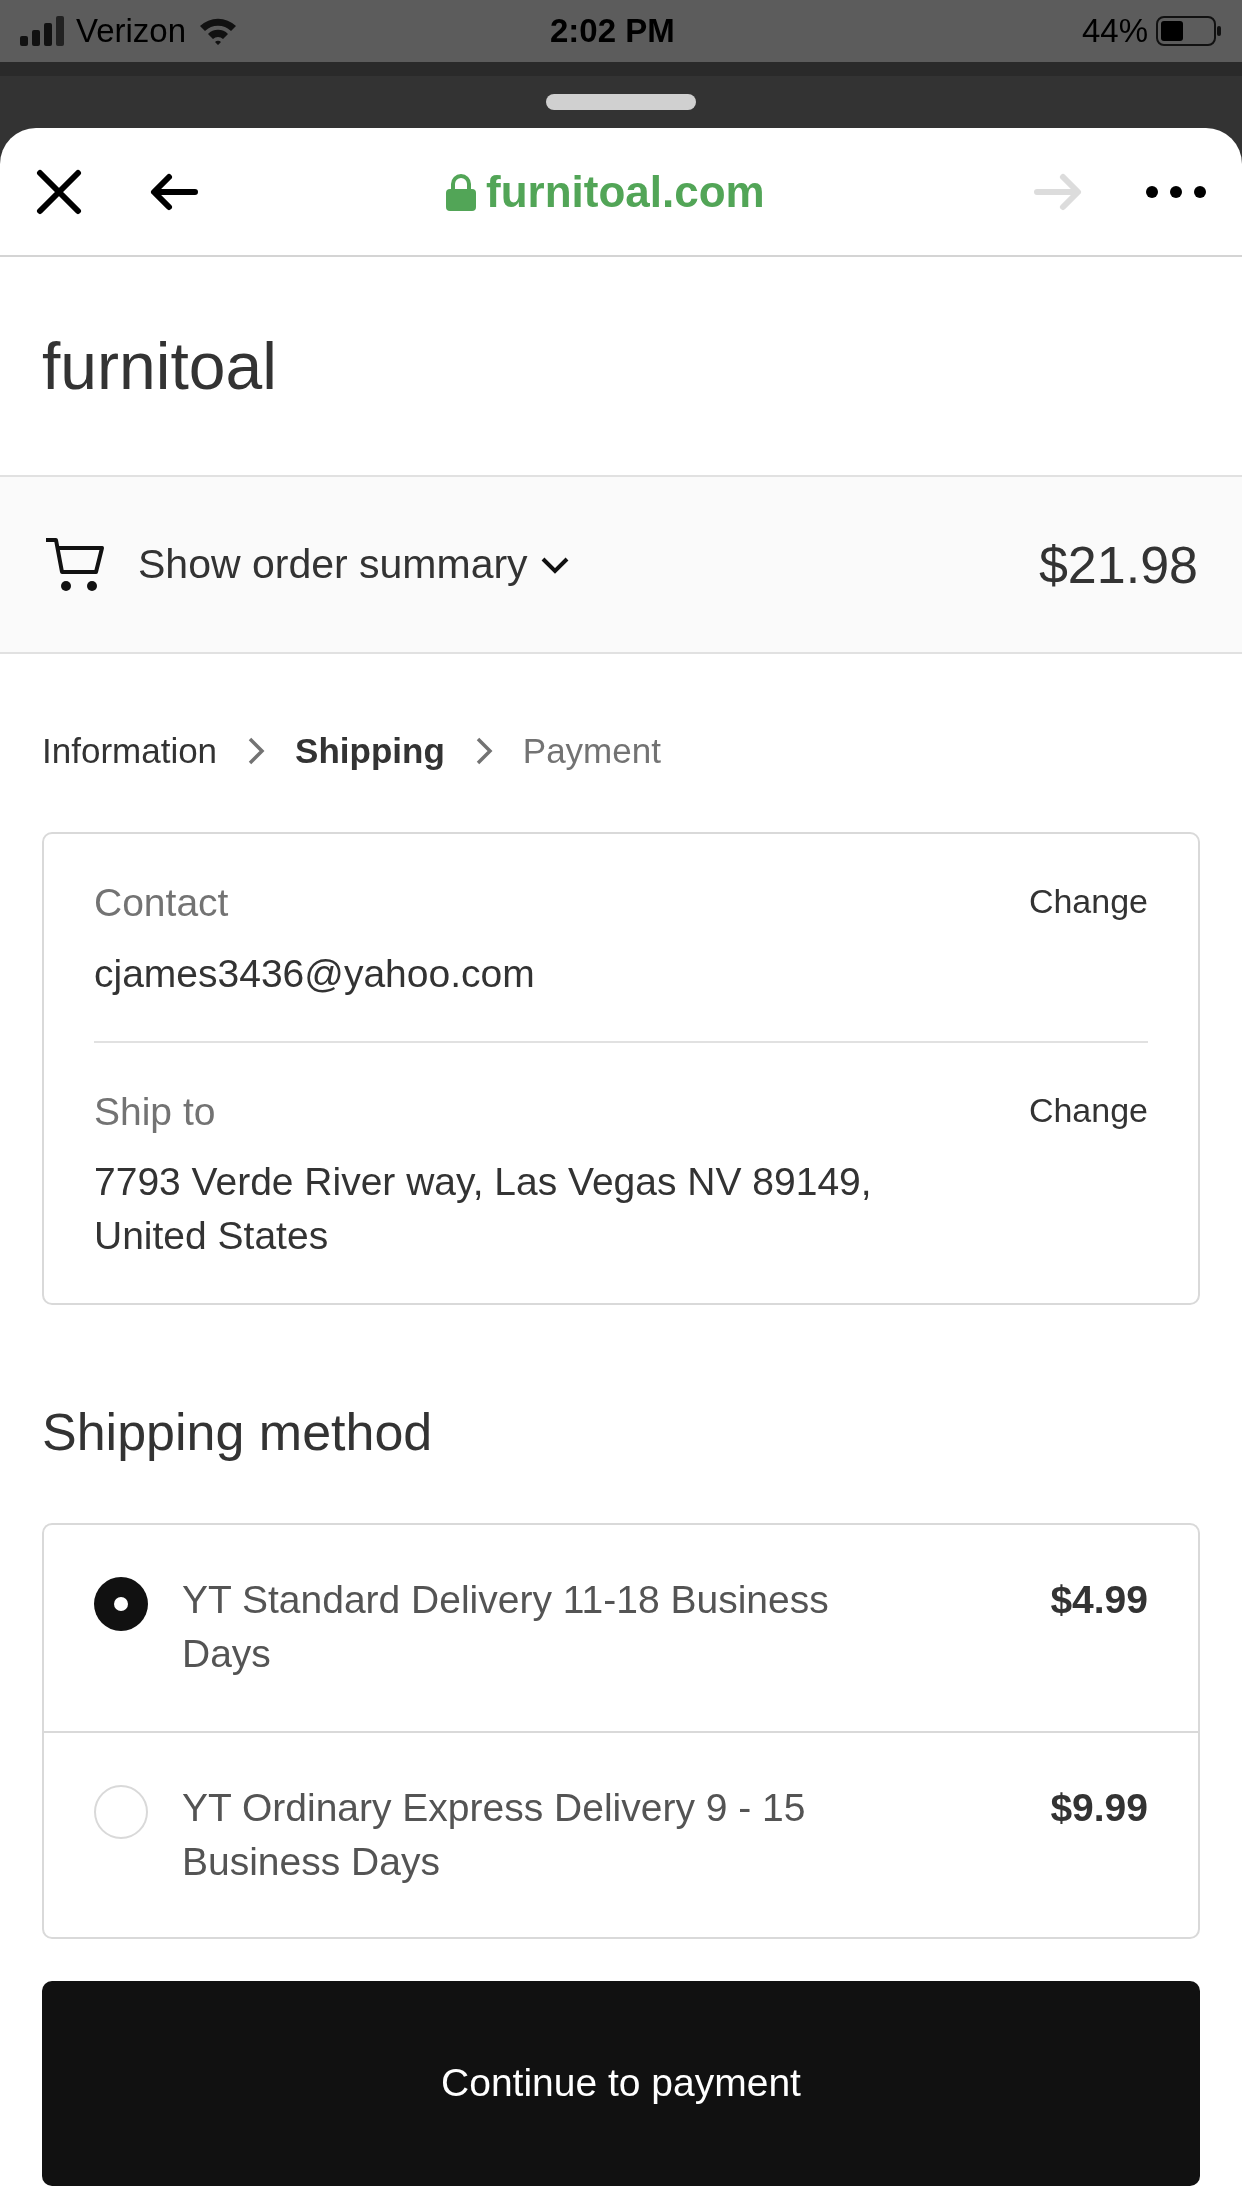 The width and height of the screenshot is (1242, 2208). I want to click on signal-icon, so click(43, 31).